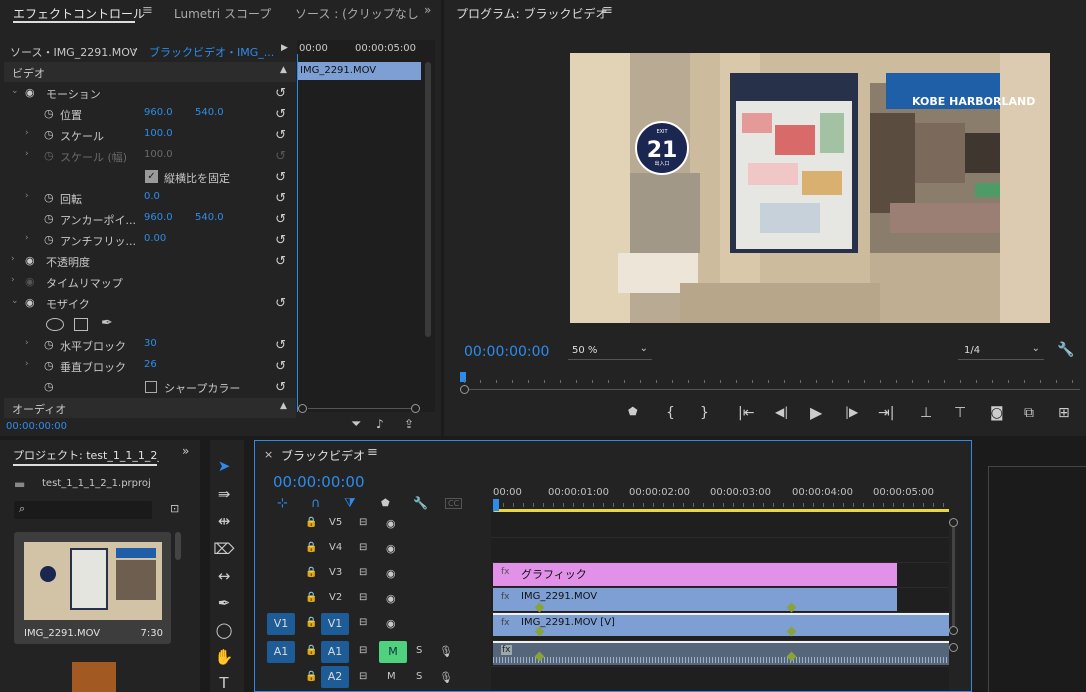  Describe the element at coordinates (350, 503) in the screenshot. I see `linked-selection-icon: ⧩` at that location.